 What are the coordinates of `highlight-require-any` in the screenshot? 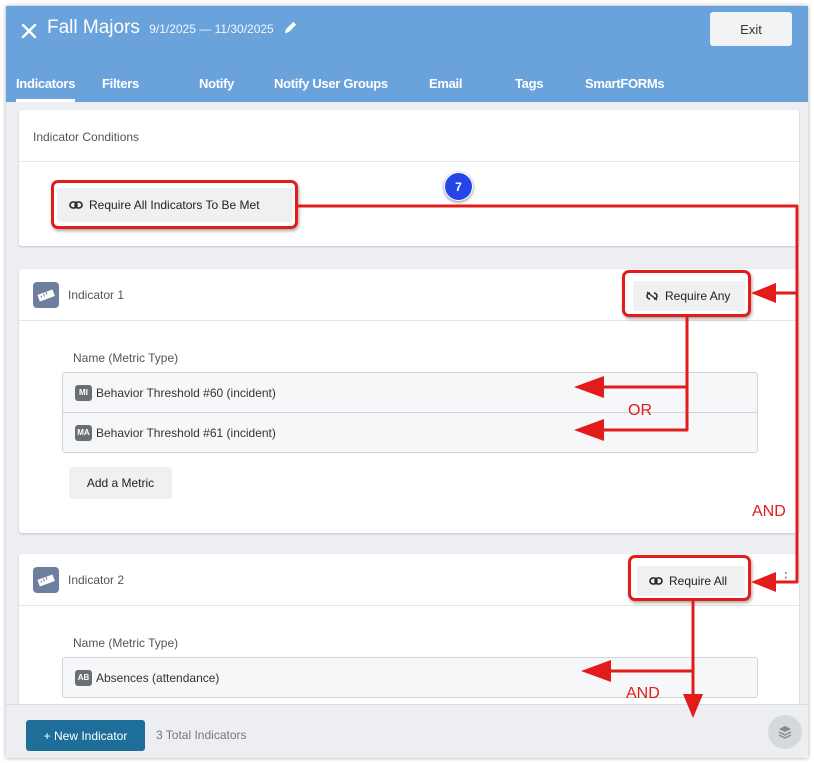 It's located at (686, 293).